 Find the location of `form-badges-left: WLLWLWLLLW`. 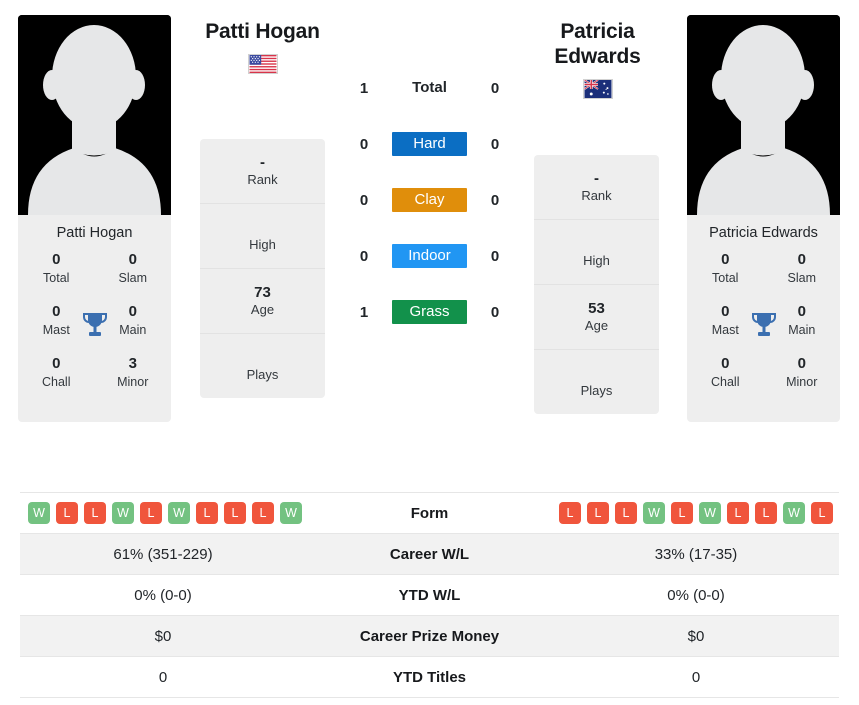

form-badges-left: WLLWLWLLLW is located at coordinates (163, 513).